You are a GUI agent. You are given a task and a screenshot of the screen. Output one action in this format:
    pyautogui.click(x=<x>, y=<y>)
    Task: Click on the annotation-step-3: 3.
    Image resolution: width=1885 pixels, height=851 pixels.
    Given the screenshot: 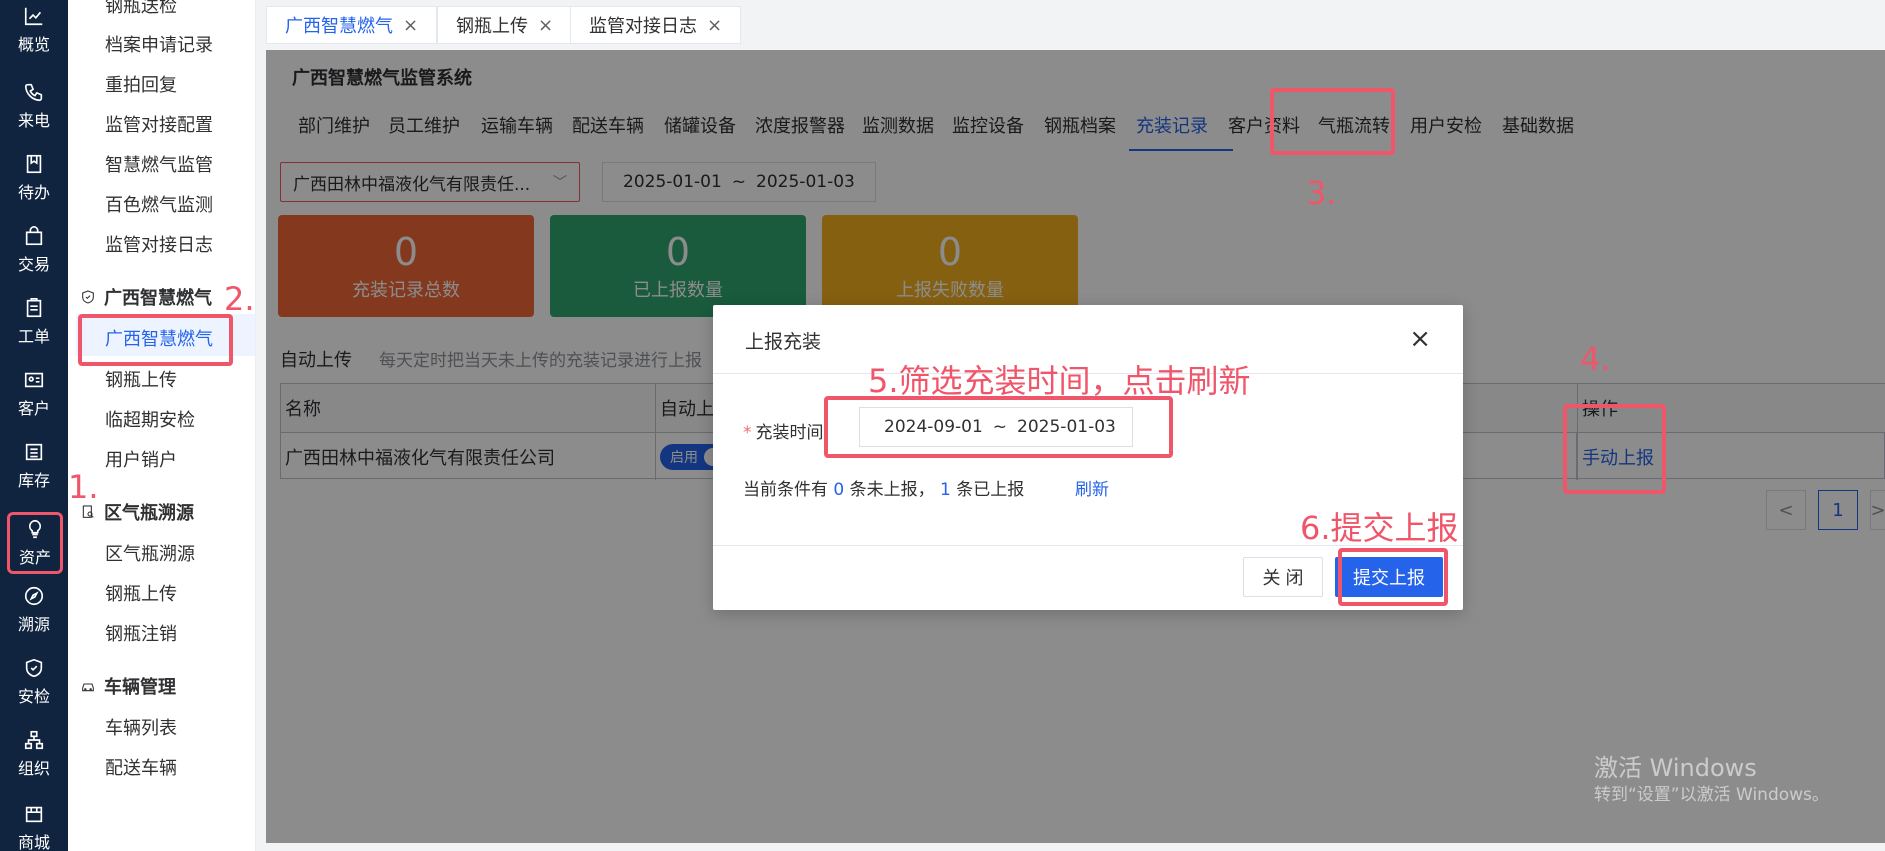 What is the action you would take?
    pyautogui.click(x=1321, y=193)
    